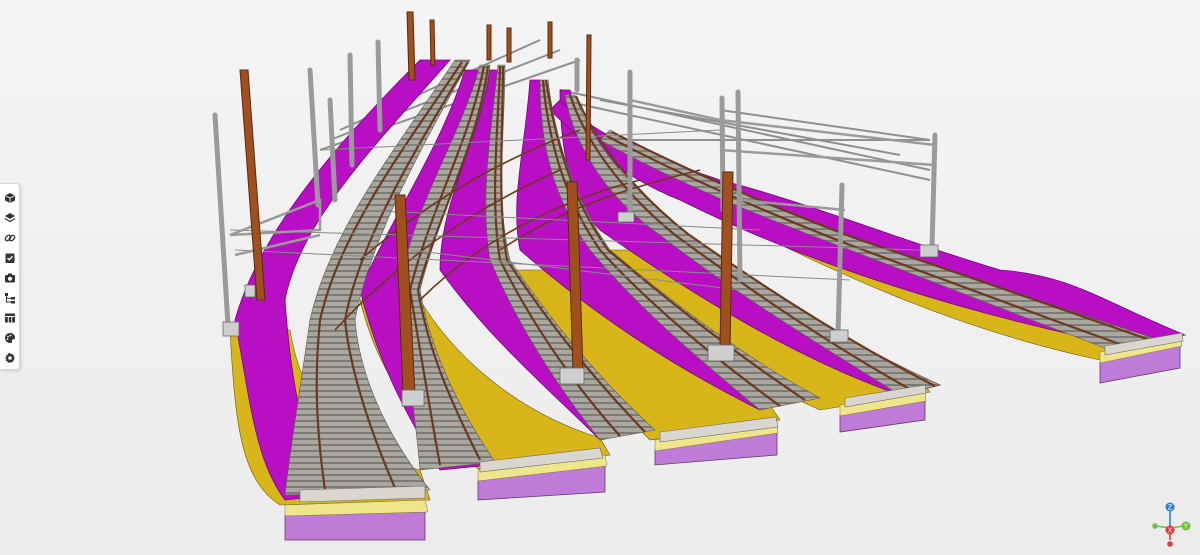 The image size is (1200, 555). What do you see at coordinates (10, 318) in the screenshot?
I see `table-icon` at bounding box center [10, 318].